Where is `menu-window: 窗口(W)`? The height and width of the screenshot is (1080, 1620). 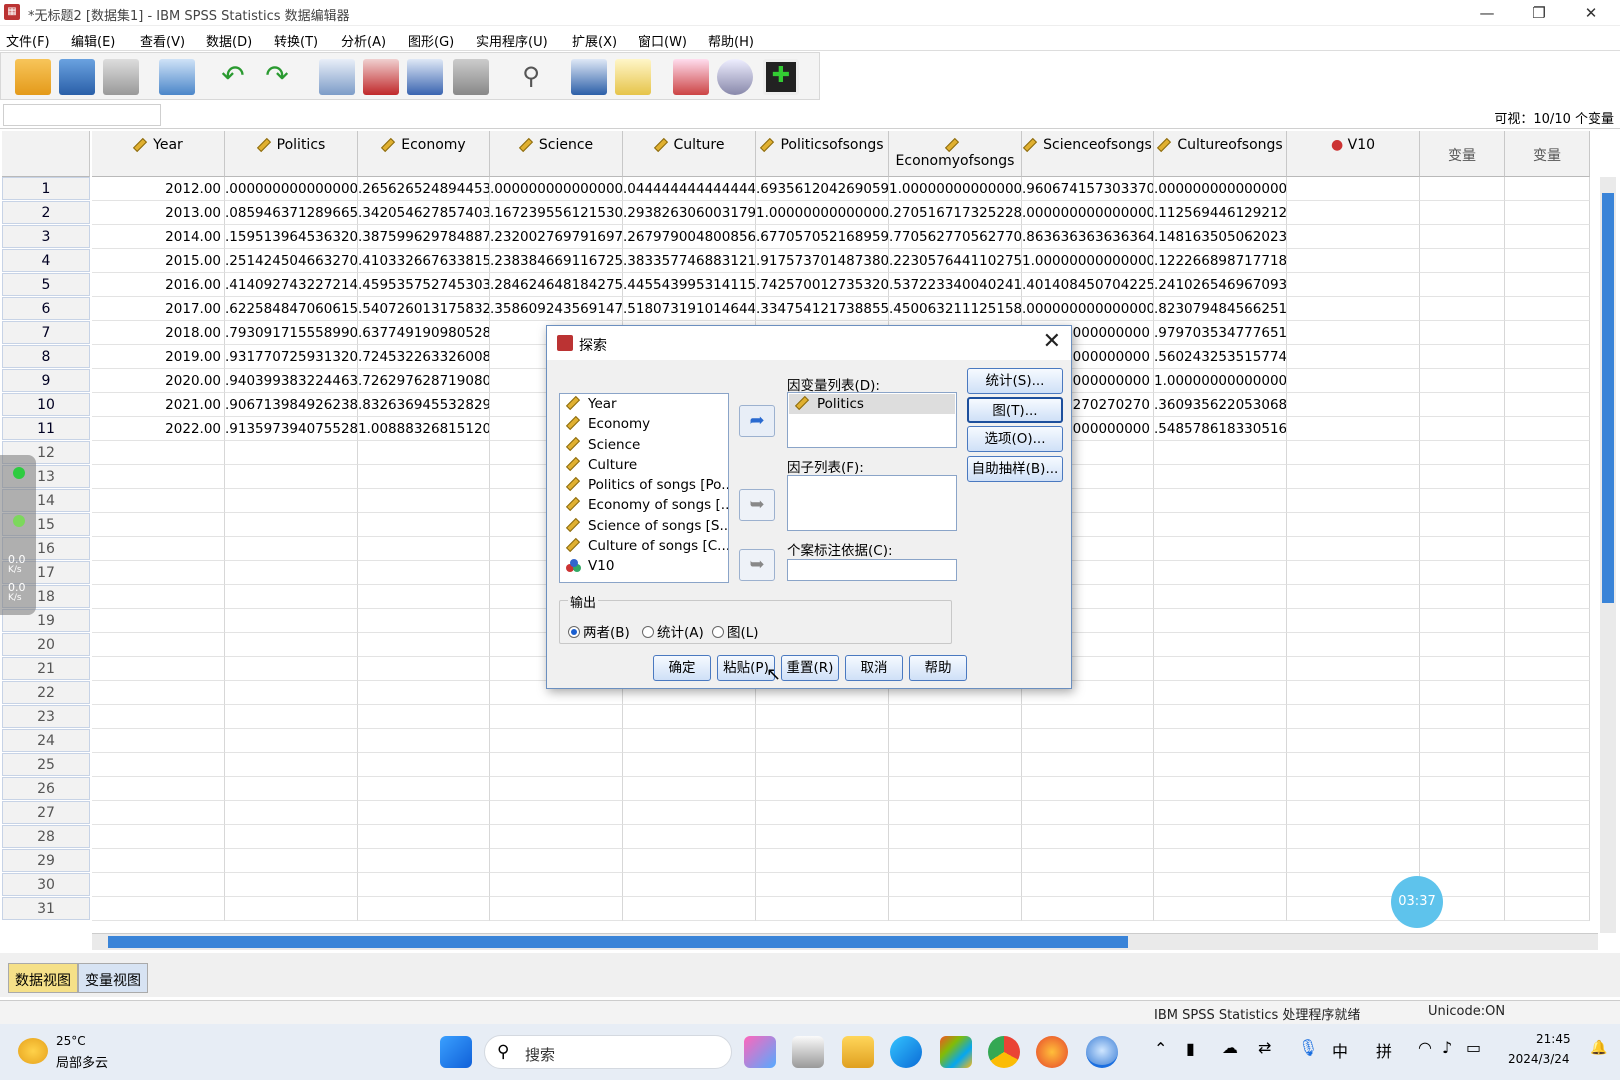 menu-window: 窗口(W) is located at coordinates (662, 40).